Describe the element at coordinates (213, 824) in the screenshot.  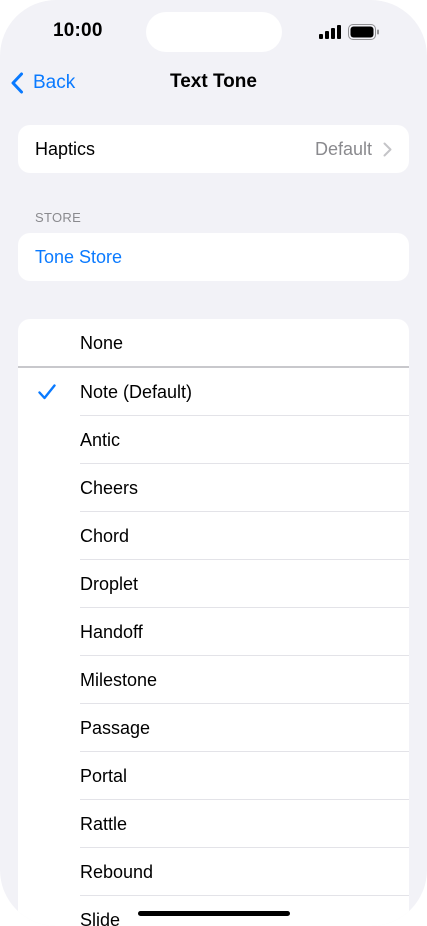
I see `tone-row-rattle: Rattle` at that location.